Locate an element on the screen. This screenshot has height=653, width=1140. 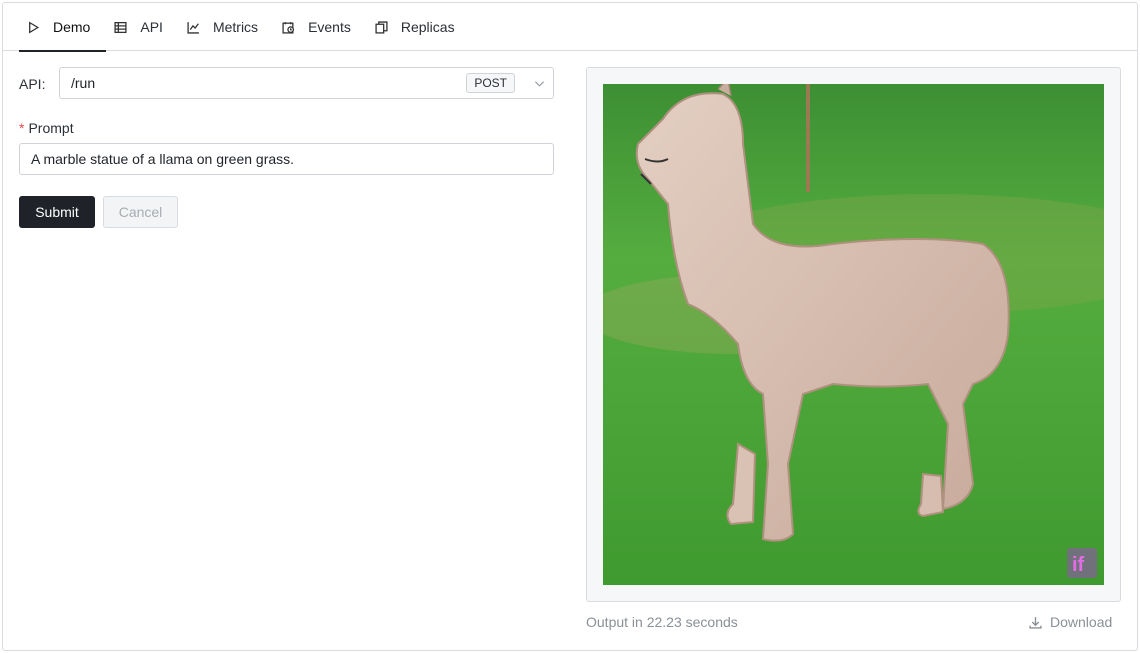
tab-bar: Demo API Metrics Events Replicas is located at coordinates (570, 27).